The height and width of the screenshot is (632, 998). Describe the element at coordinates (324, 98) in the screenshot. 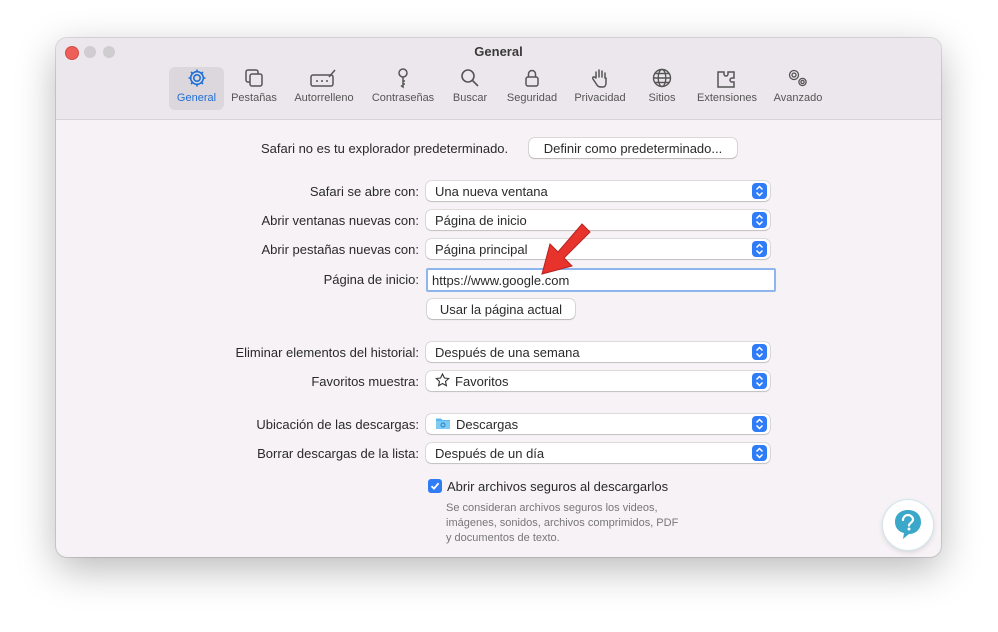

I see `tab-label: Autorrelleno` at that location.